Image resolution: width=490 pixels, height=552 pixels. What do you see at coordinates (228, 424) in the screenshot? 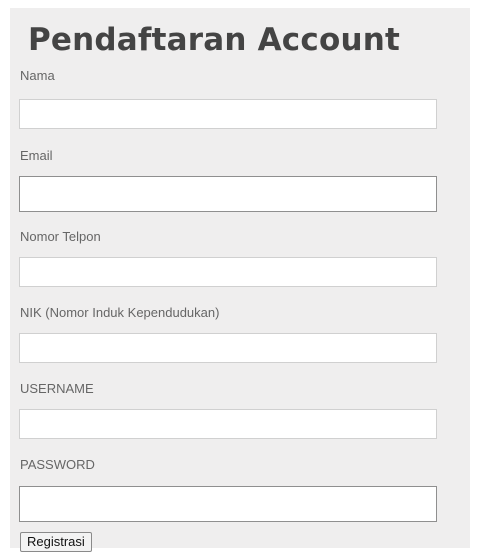
I see `username-input` at bounding box center [228, 424].